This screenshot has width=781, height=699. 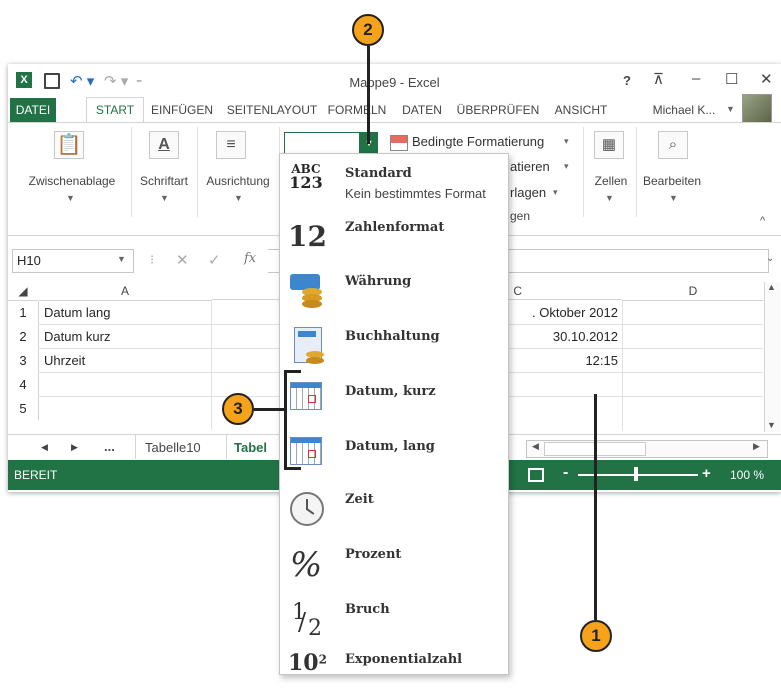 I want to click on scroll-up-icon: ▲, so click(x=771, y=287).